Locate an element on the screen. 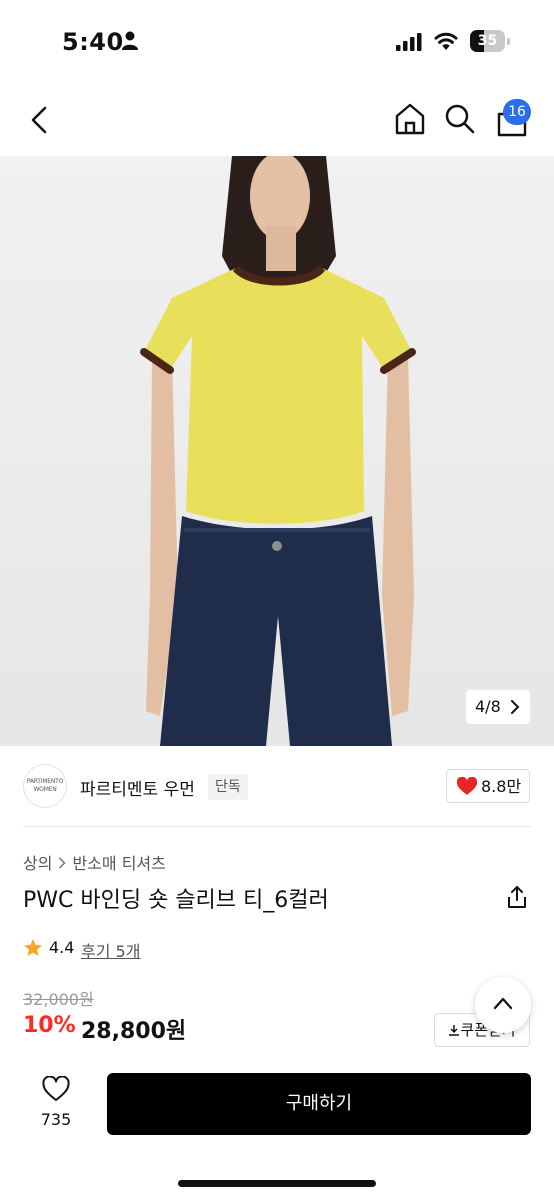 This screenshot has width=554, height=1200. share-icon is located at coordinates (517, 897).